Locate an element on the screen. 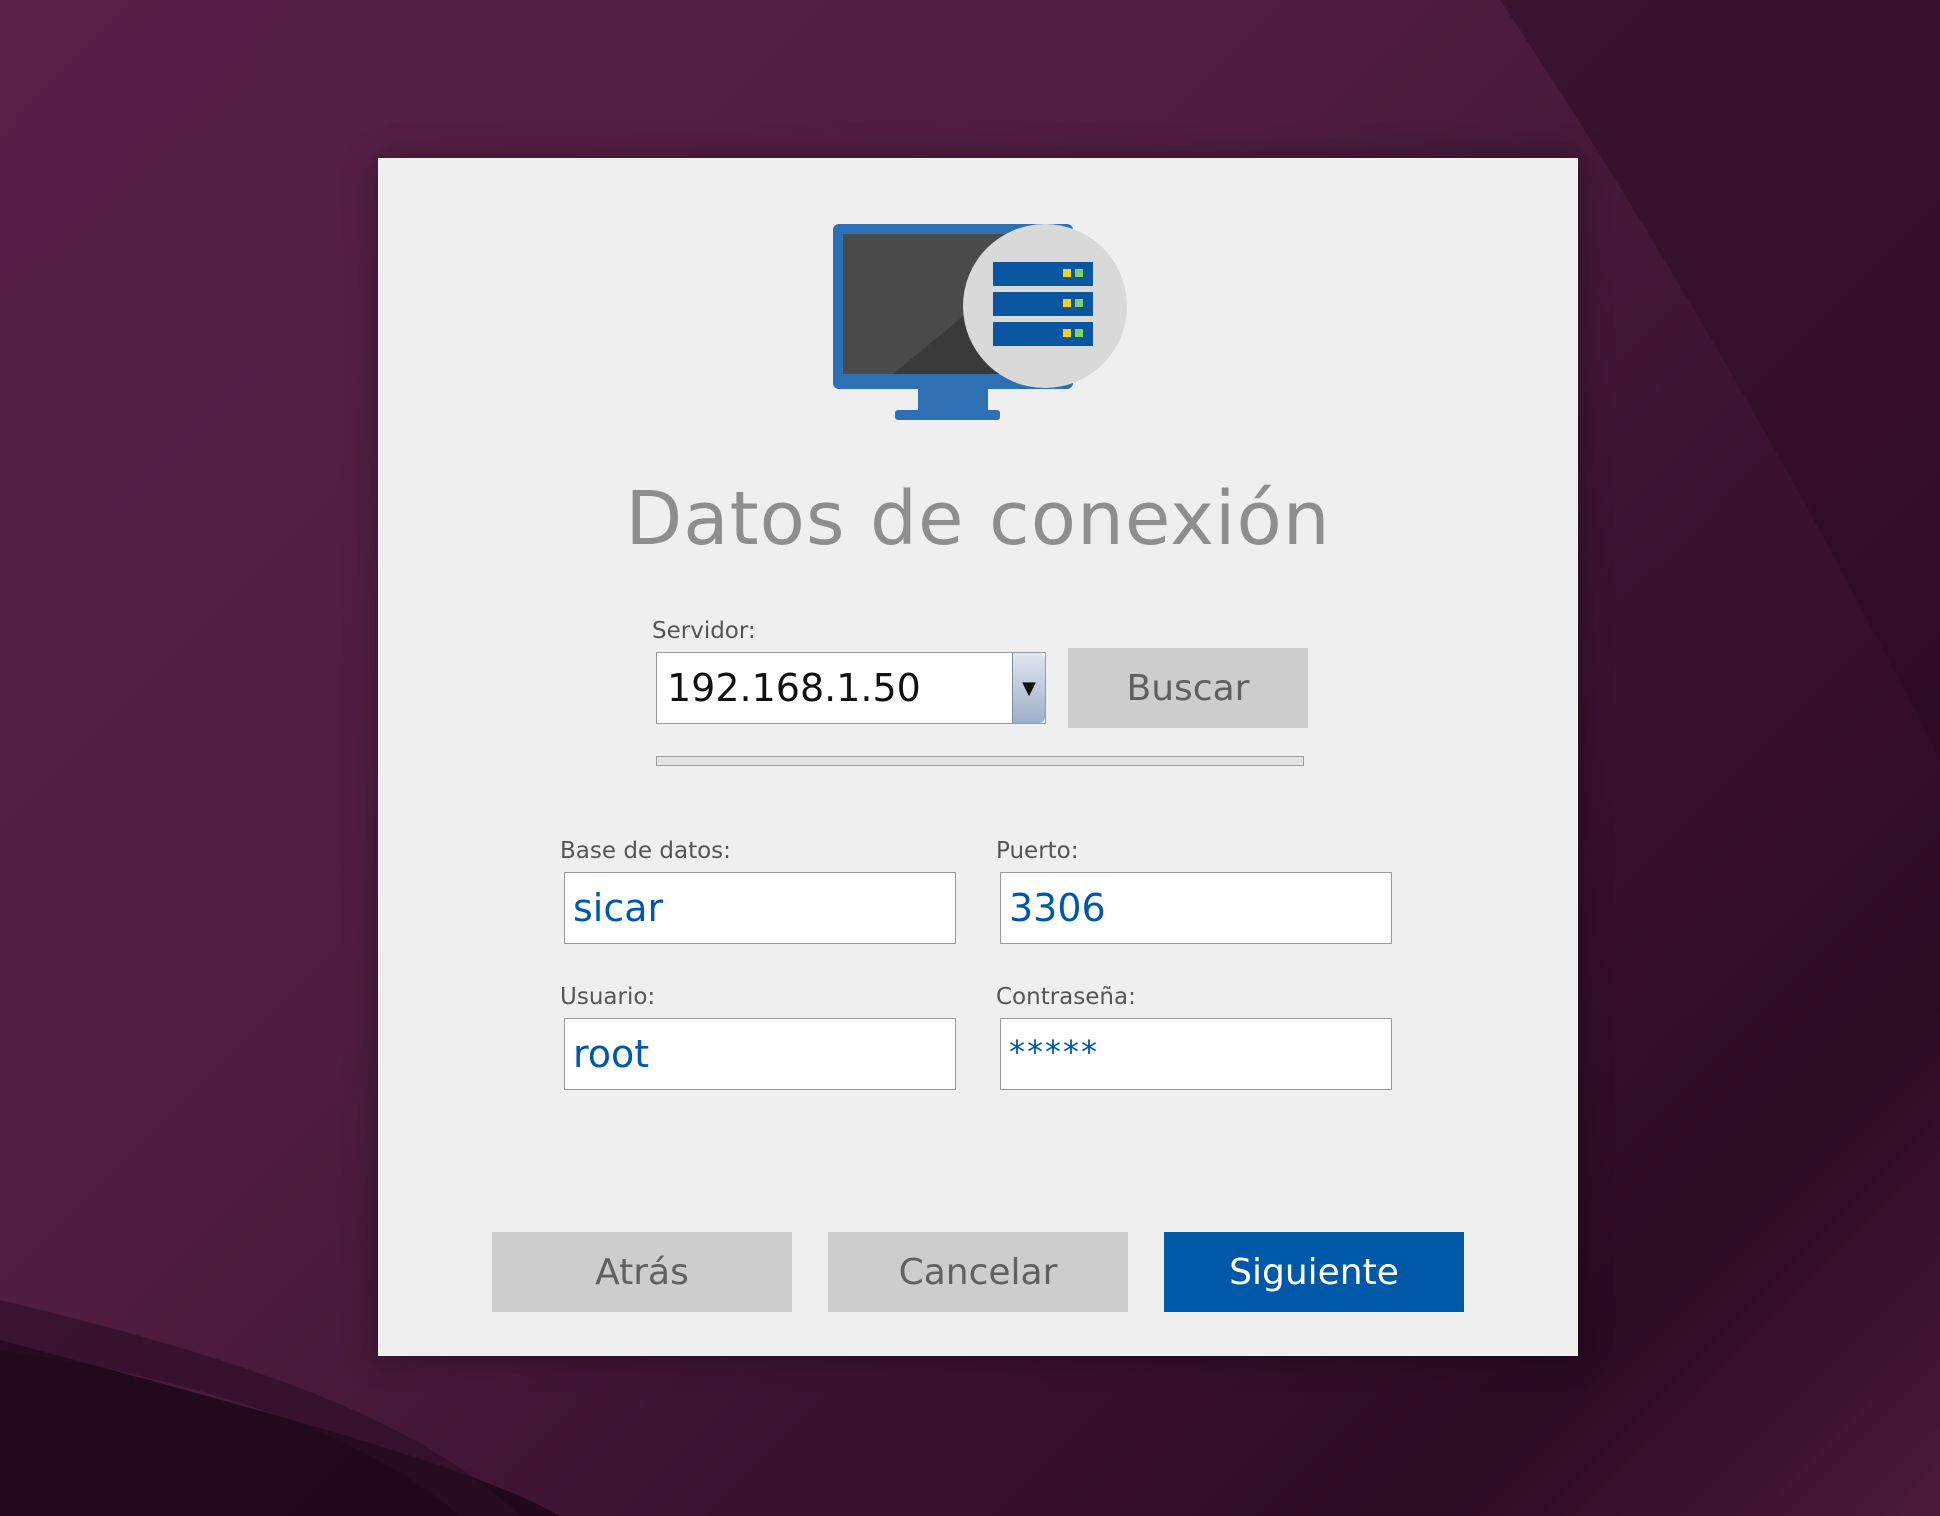 This screenshot has width=1940, height=1516. cancel-button: Cancelar is located at coordinates (978, 1272).